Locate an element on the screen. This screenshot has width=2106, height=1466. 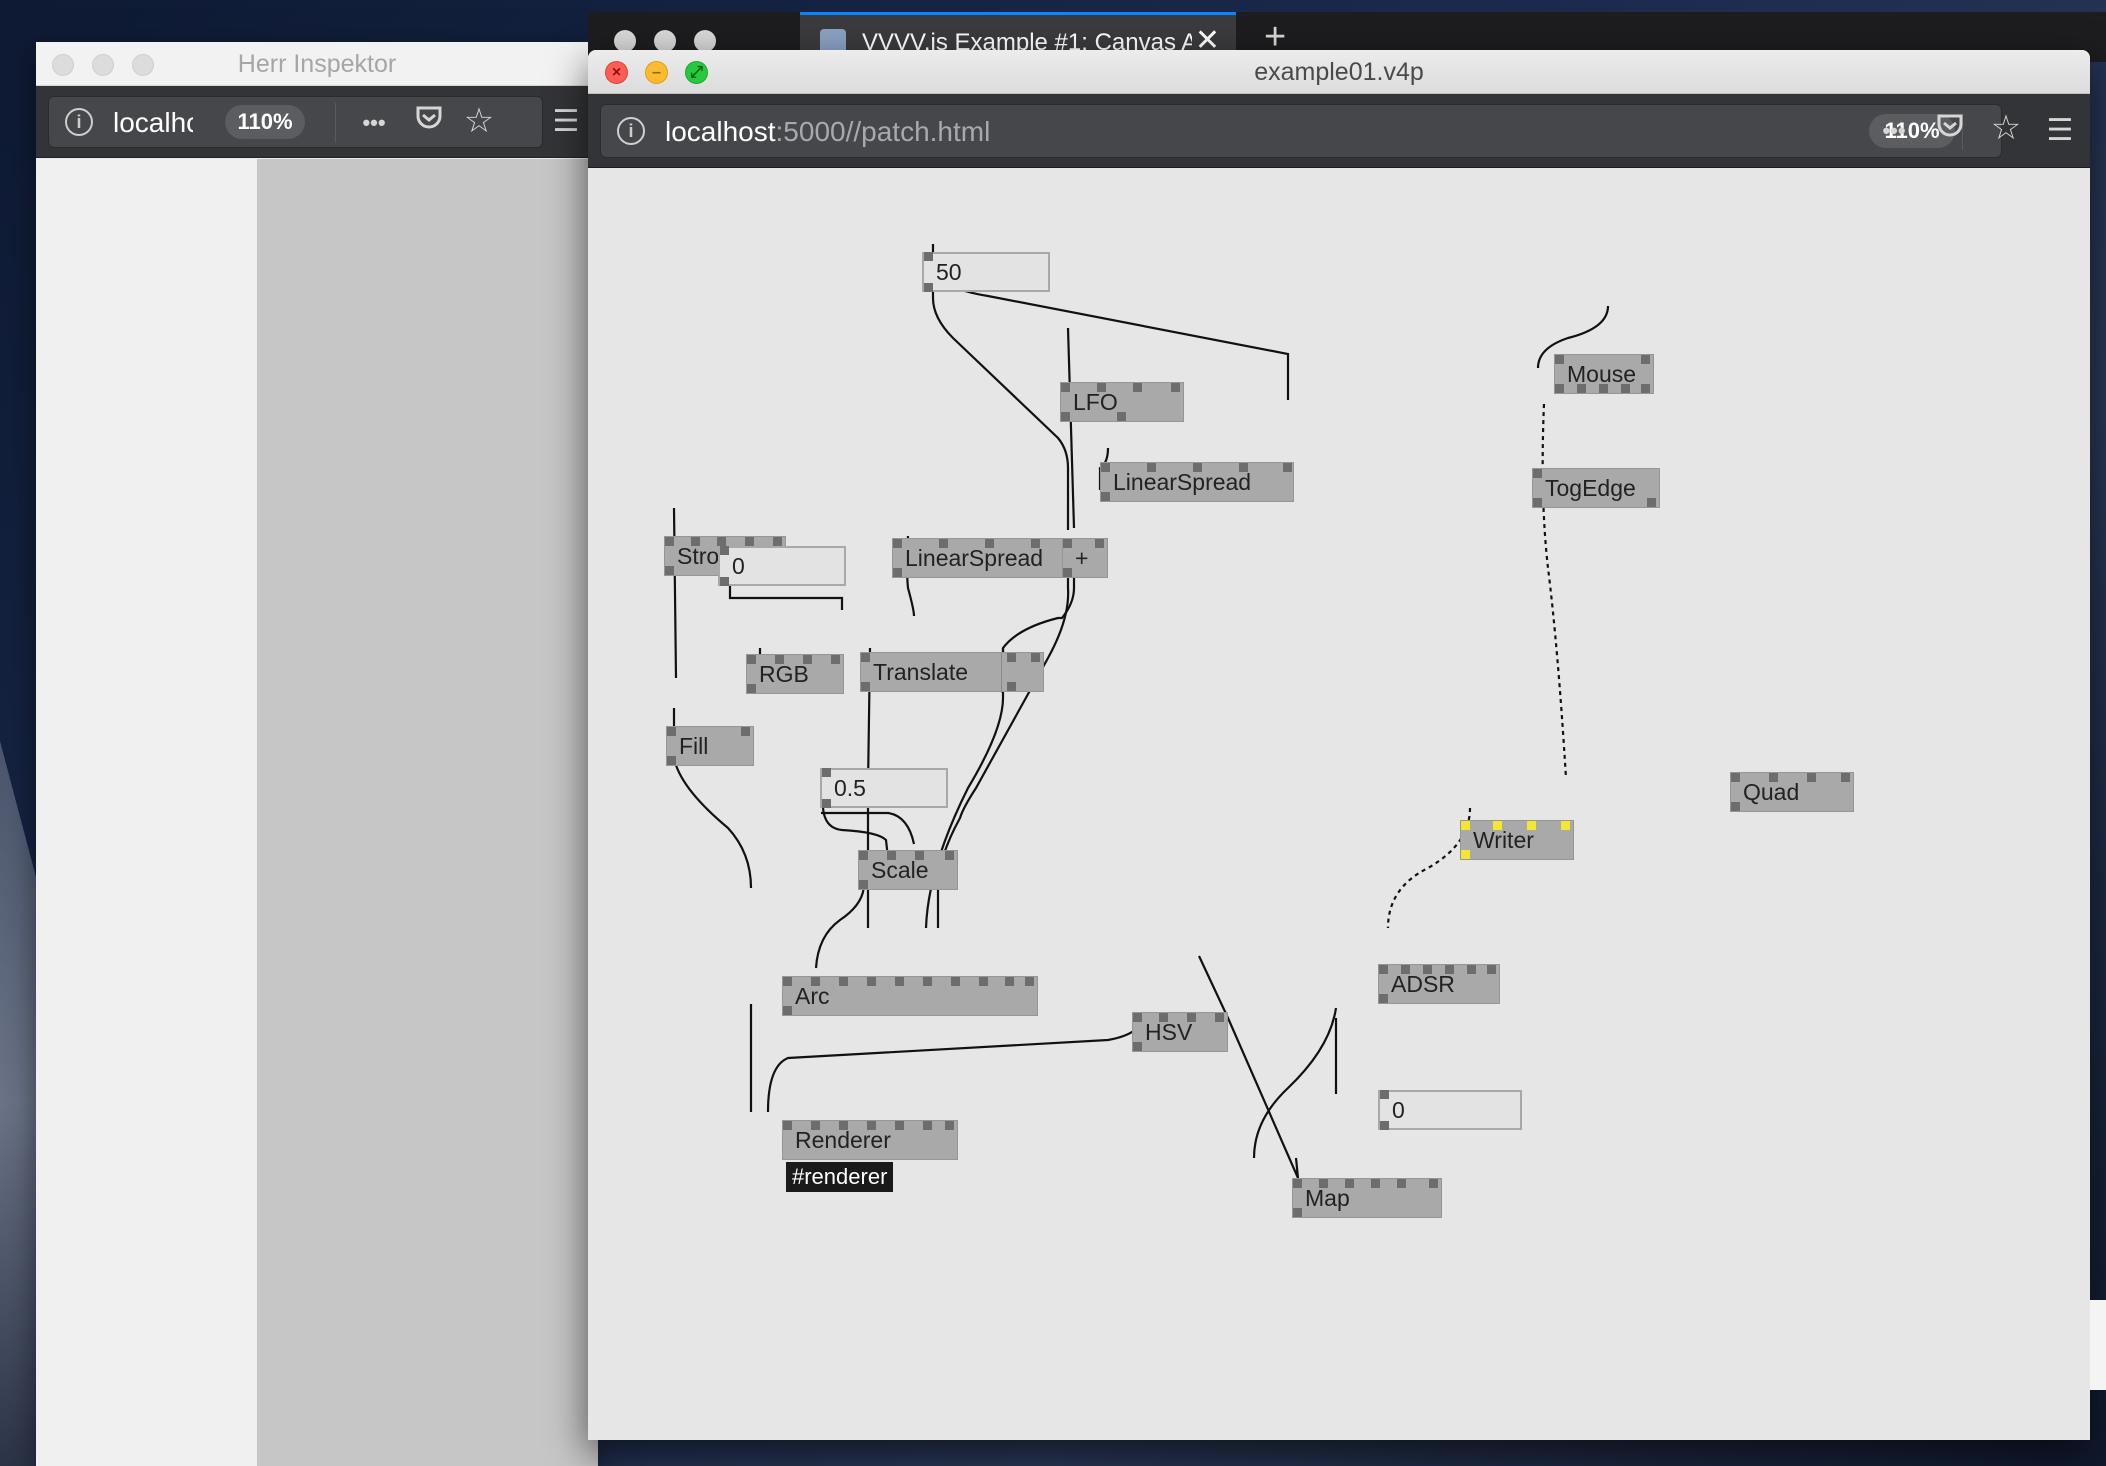
site-info-icon: i is located at coordinates (631, 131).